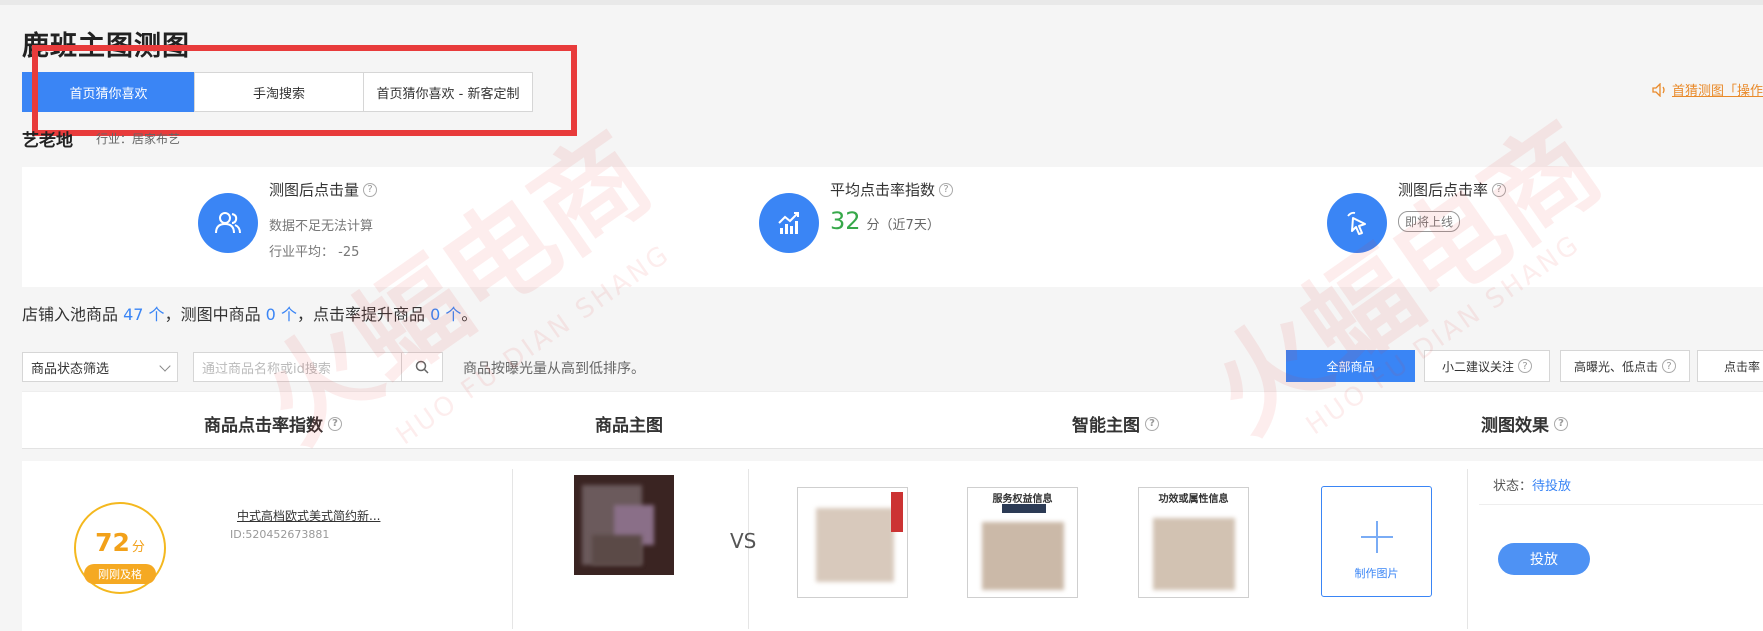  Describe the element at coordinates (1717, 91) in the screenshot. I see `guide-link-text: 首猜测图「操作` at that location.